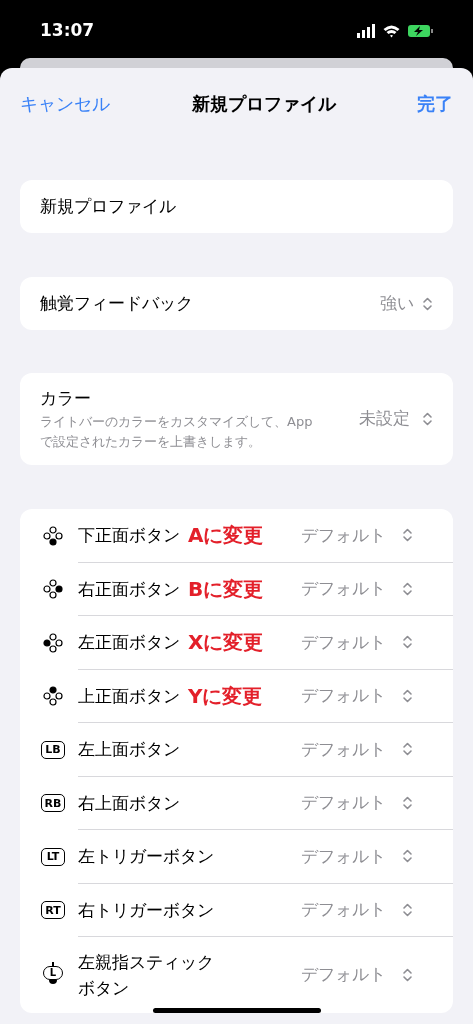 The image size is (473, 1024). Describe the element at coordinates (129, 589) in the screenshot. I see `row-label: 右正面ボタン` at that location.